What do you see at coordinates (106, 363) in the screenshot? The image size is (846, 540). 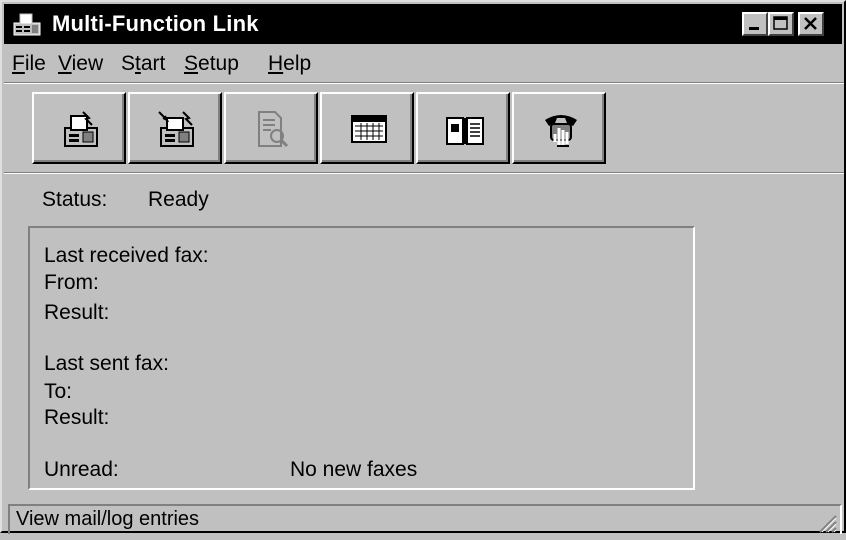 I see `last-sent-label: Last sent fax:` at bounding box center [106, 363].